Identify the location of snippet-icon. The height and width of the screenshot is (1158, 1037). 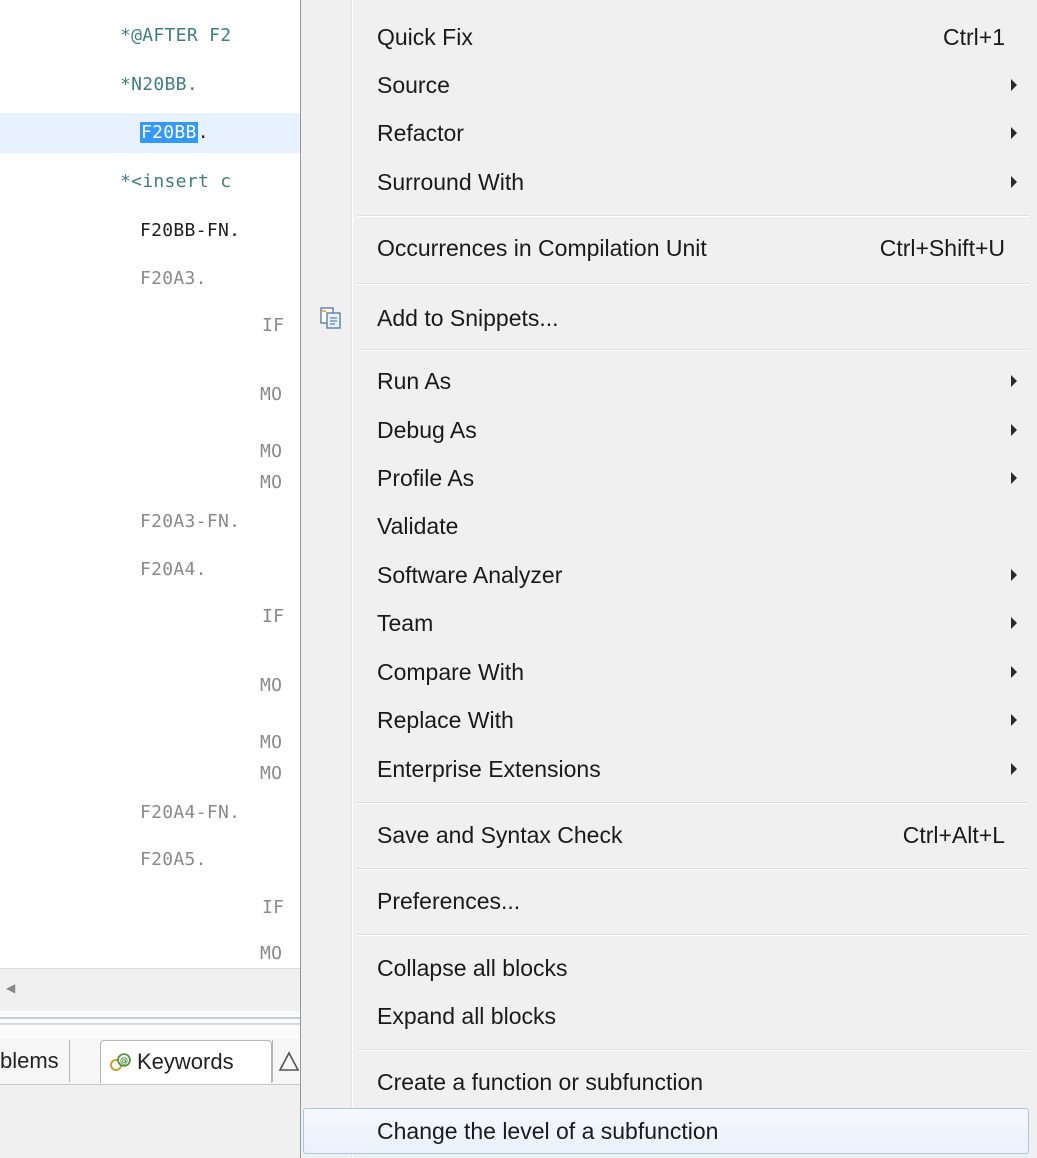
(330, 318).